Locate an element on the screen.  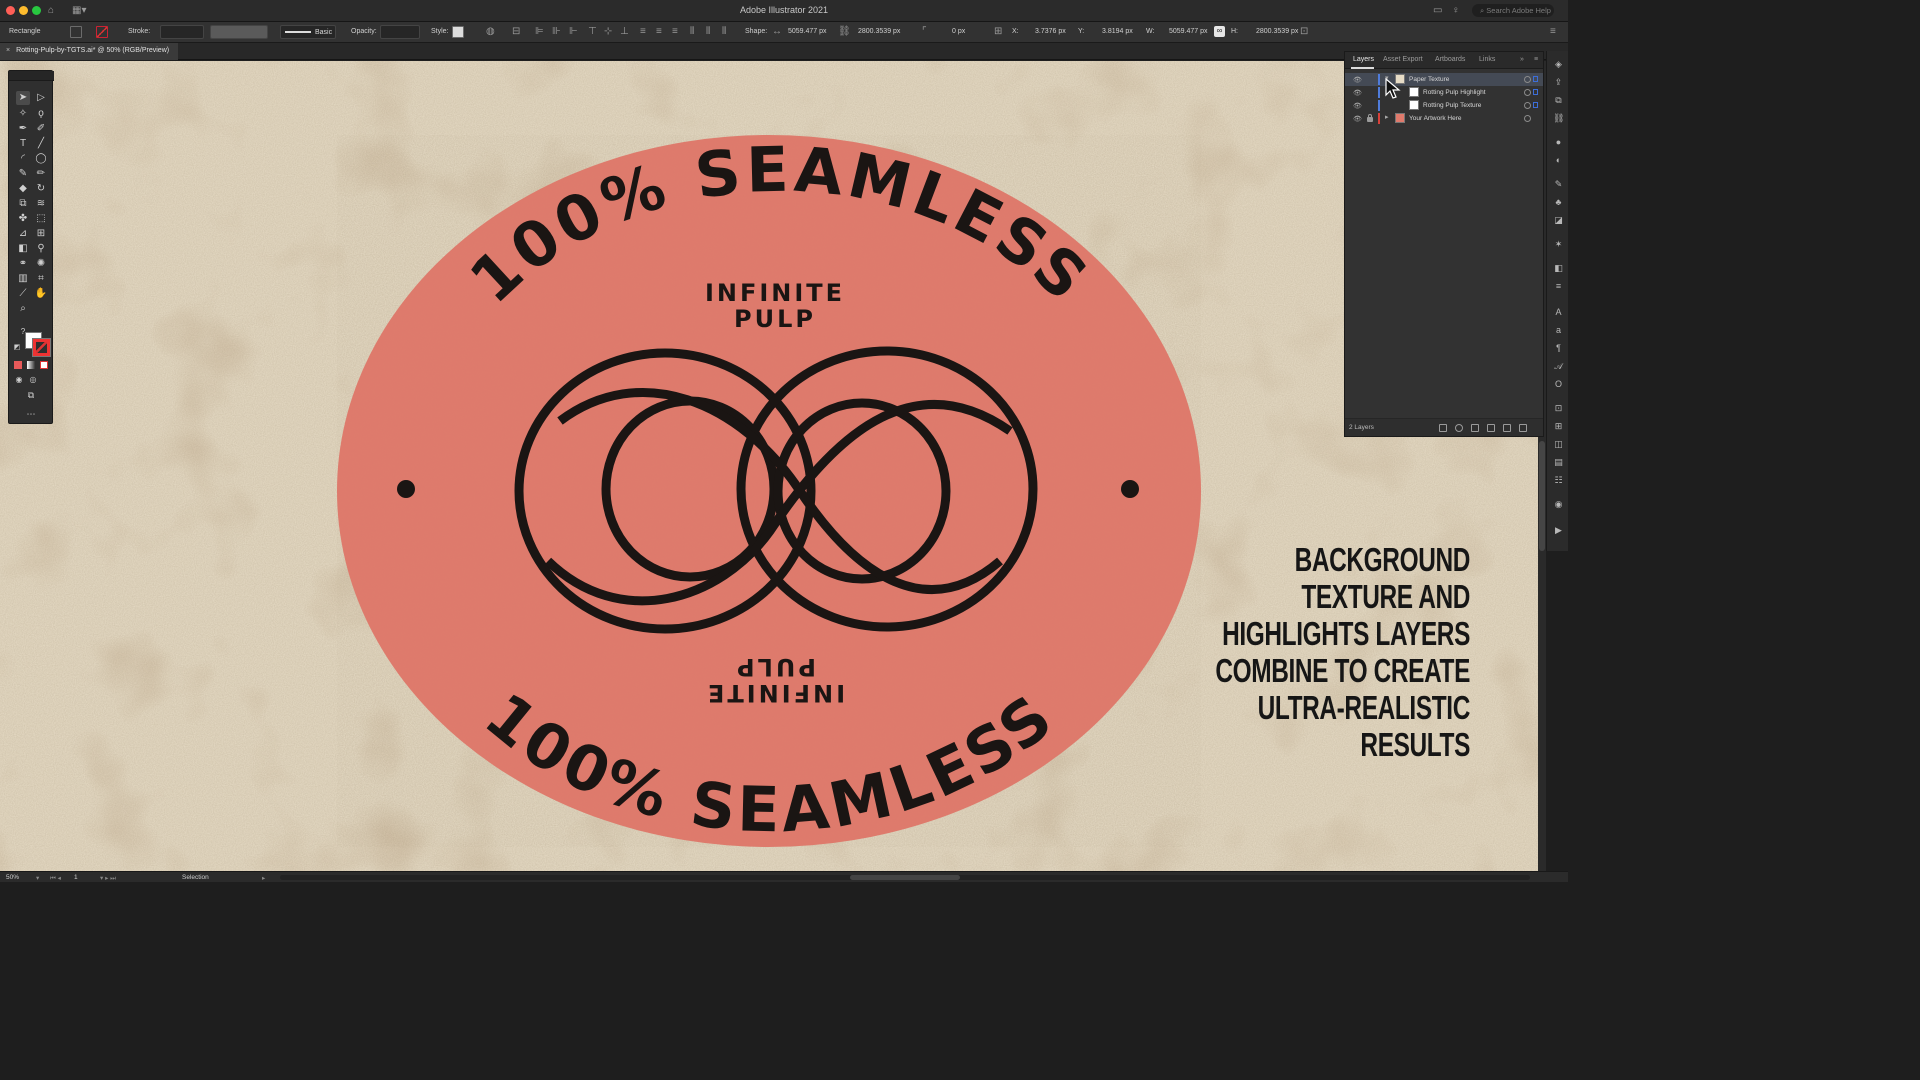
panel-menu-icon: ≡ is located at coordinates (1536, 59).